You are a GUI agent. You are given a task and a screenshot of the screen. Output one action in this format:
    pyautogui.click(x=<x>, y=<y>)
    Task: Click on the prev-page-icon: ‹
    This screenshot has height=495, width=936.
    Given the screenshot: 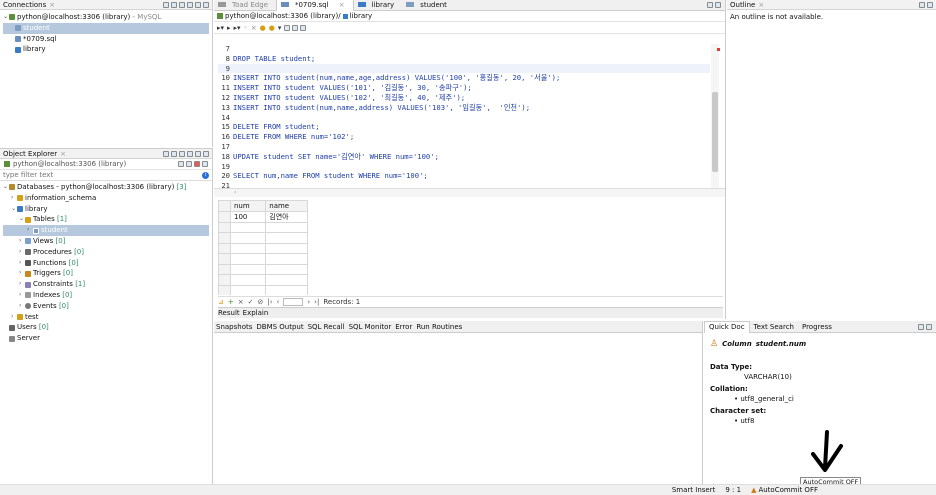 What is the action you would take?
    pyautogui.click(x=278, y=302)
    